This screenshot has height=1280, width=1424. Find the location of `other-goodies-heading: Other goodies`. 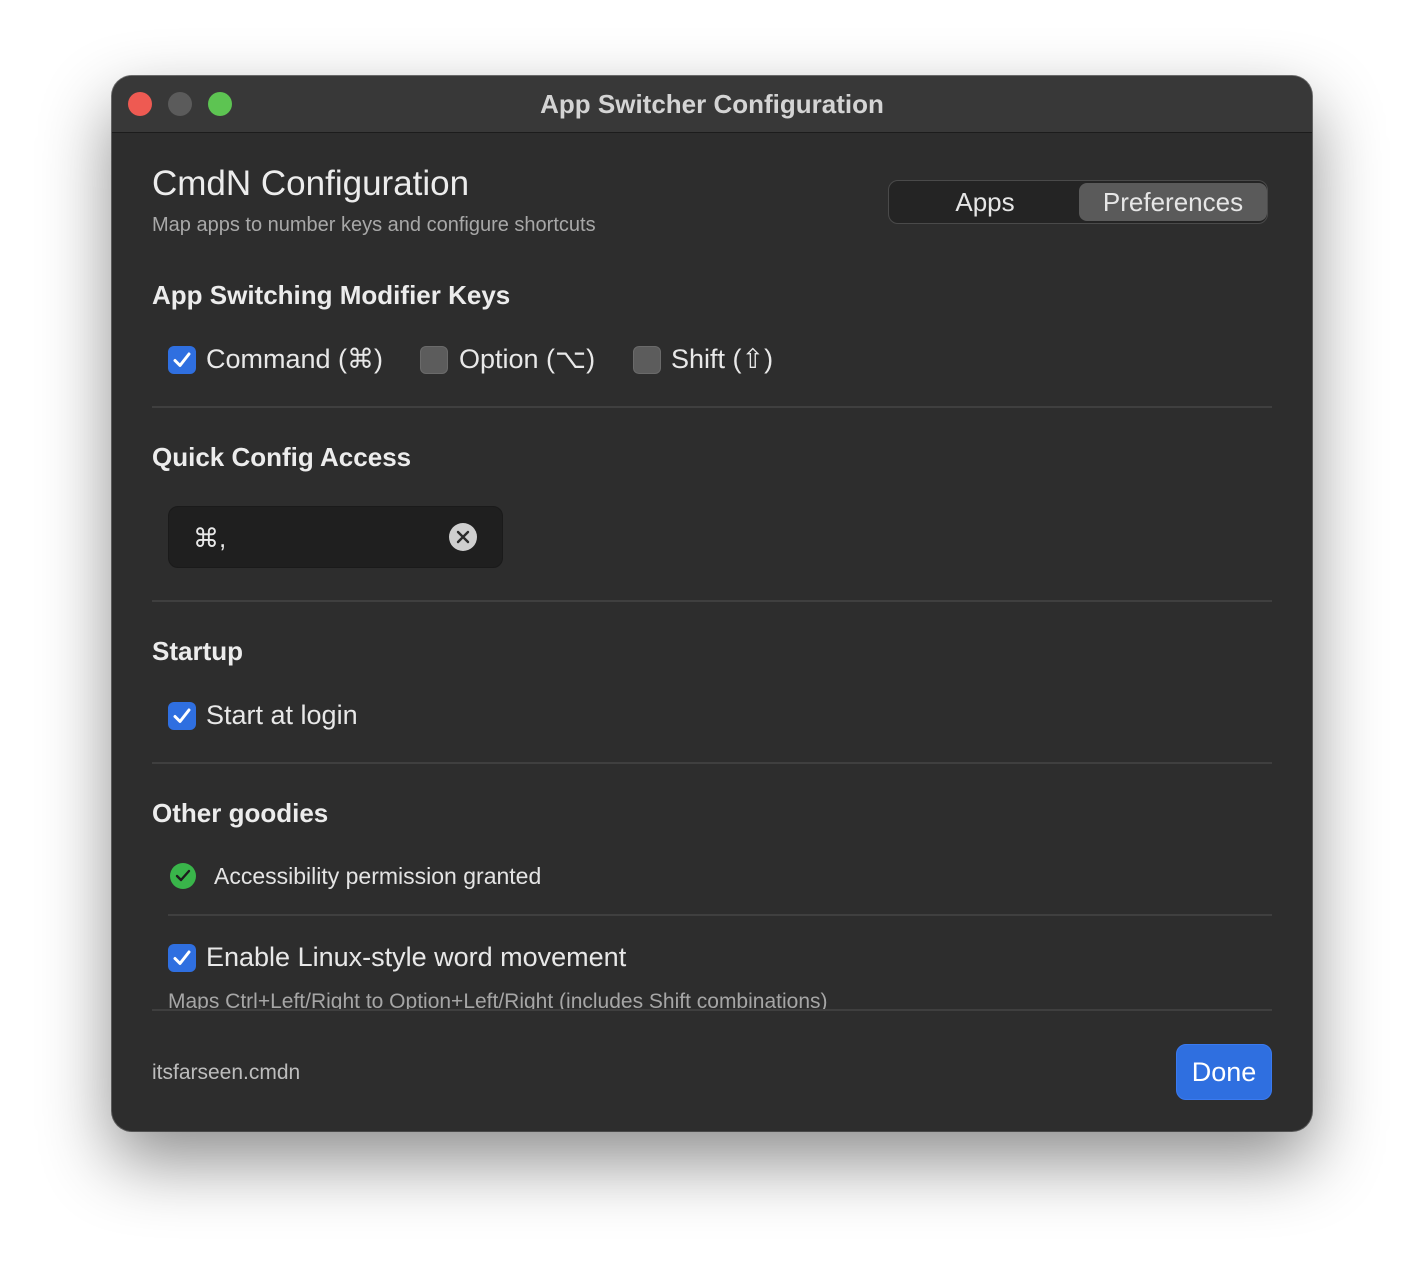

other-goodies-heading: Other goodies is located at coordinates (240, 813).